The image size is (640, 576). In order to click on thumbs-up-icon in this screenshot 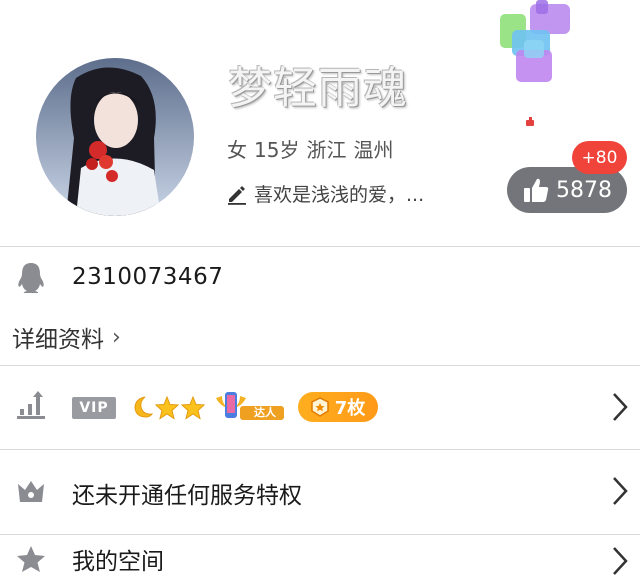, I will do `click(536, 190)`.